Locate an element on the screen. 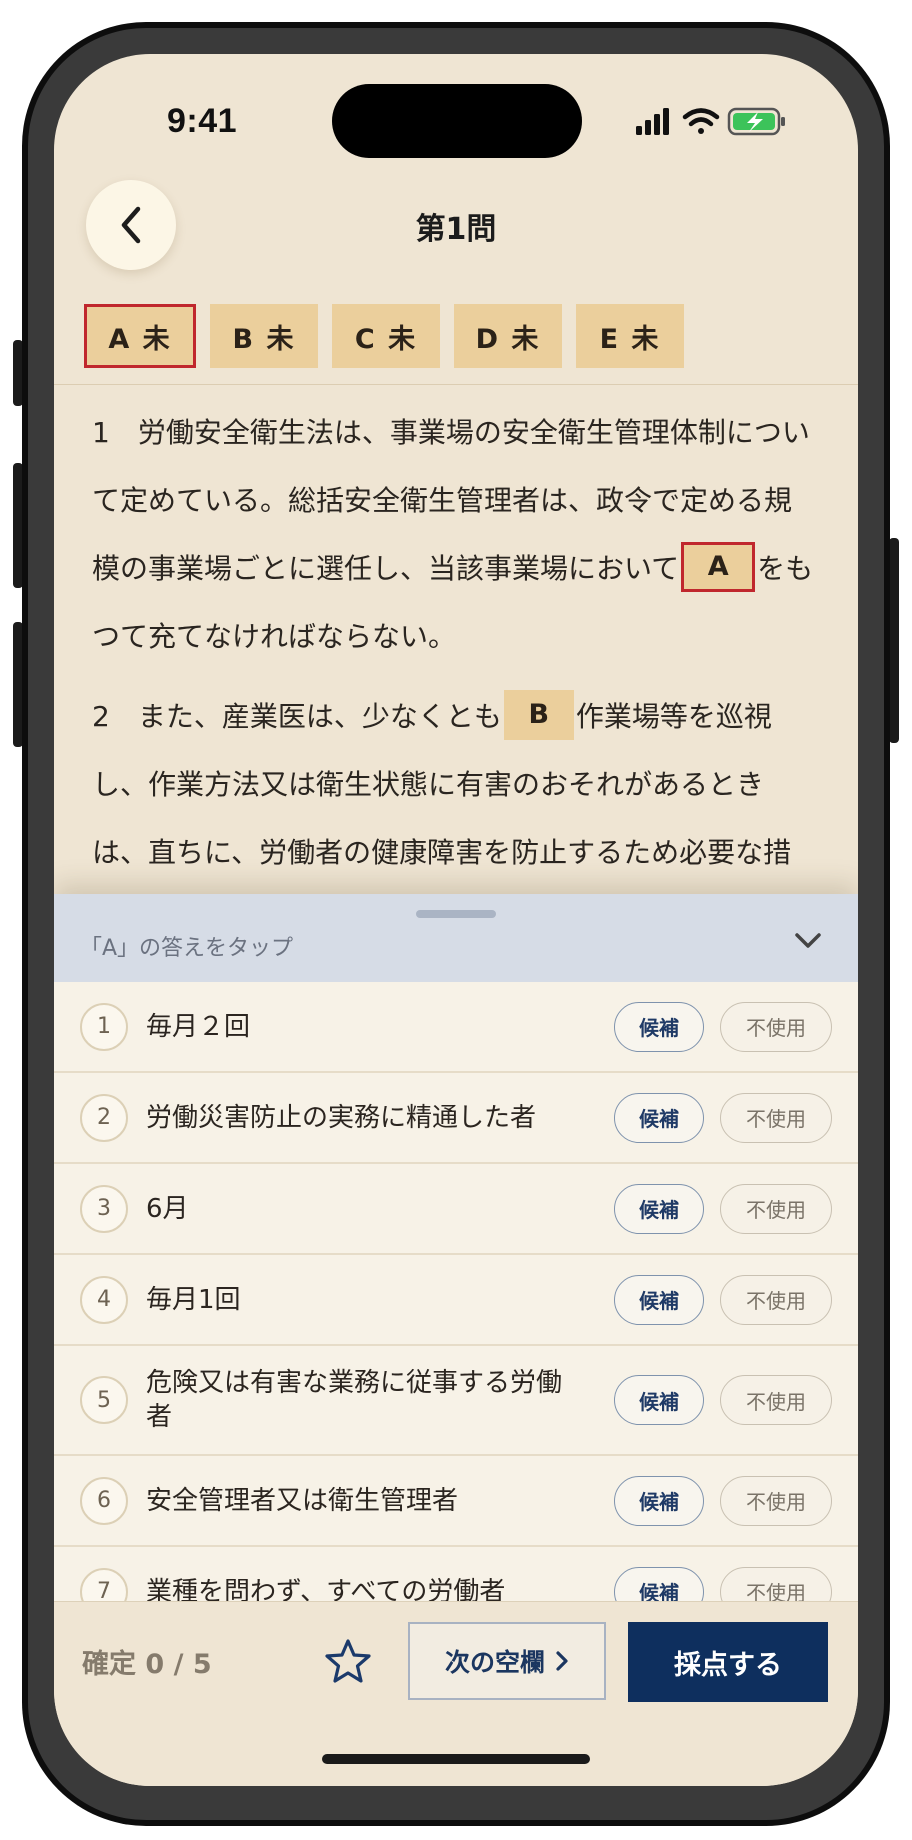 The height and width of the screenshot is (1840, 912). footer-bar: 確定 0 / 5 次の空欄 採点する is located at coordinates (456, 1693).